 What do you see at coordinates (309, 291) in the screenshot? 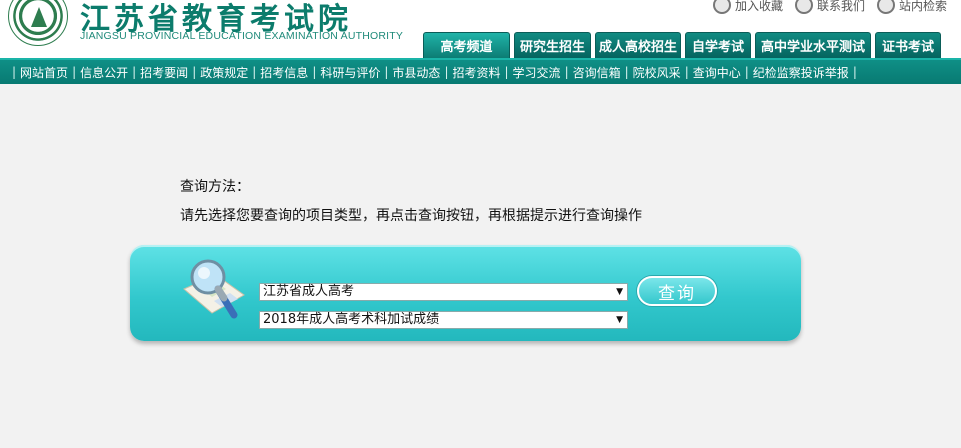
I see `project-type-value: 江苏省成人高考` at bounding box center [309, 291].